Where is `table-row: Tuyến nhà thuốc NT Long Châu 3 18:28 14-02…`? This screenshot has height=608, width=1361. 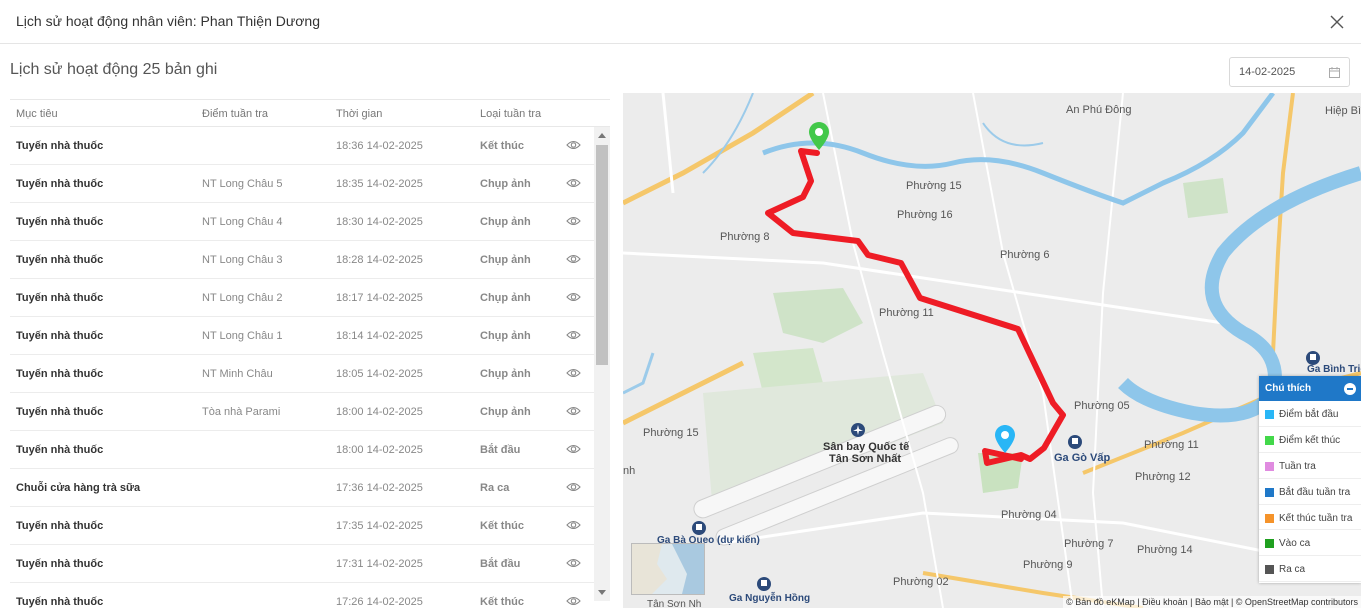 table-row: Tuyến nhà thuốc NT Long Châu 3 18:28 14-02… is located at coordinates (302, 260).